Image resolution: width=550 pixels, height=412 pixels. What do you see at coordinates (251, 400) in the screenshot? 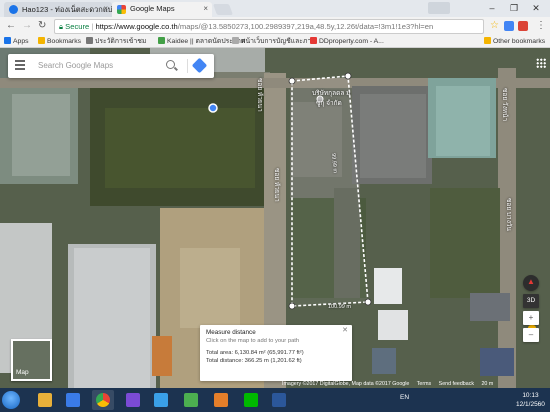
I see `line-icon` at bounding box center [251, 400].